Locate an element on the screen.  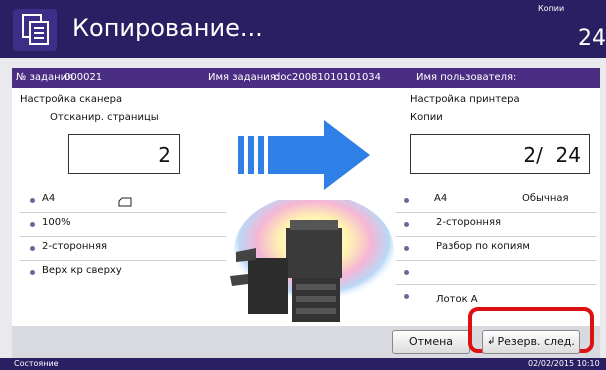
paper-orientation-icon is located at coordinates (125, 201).